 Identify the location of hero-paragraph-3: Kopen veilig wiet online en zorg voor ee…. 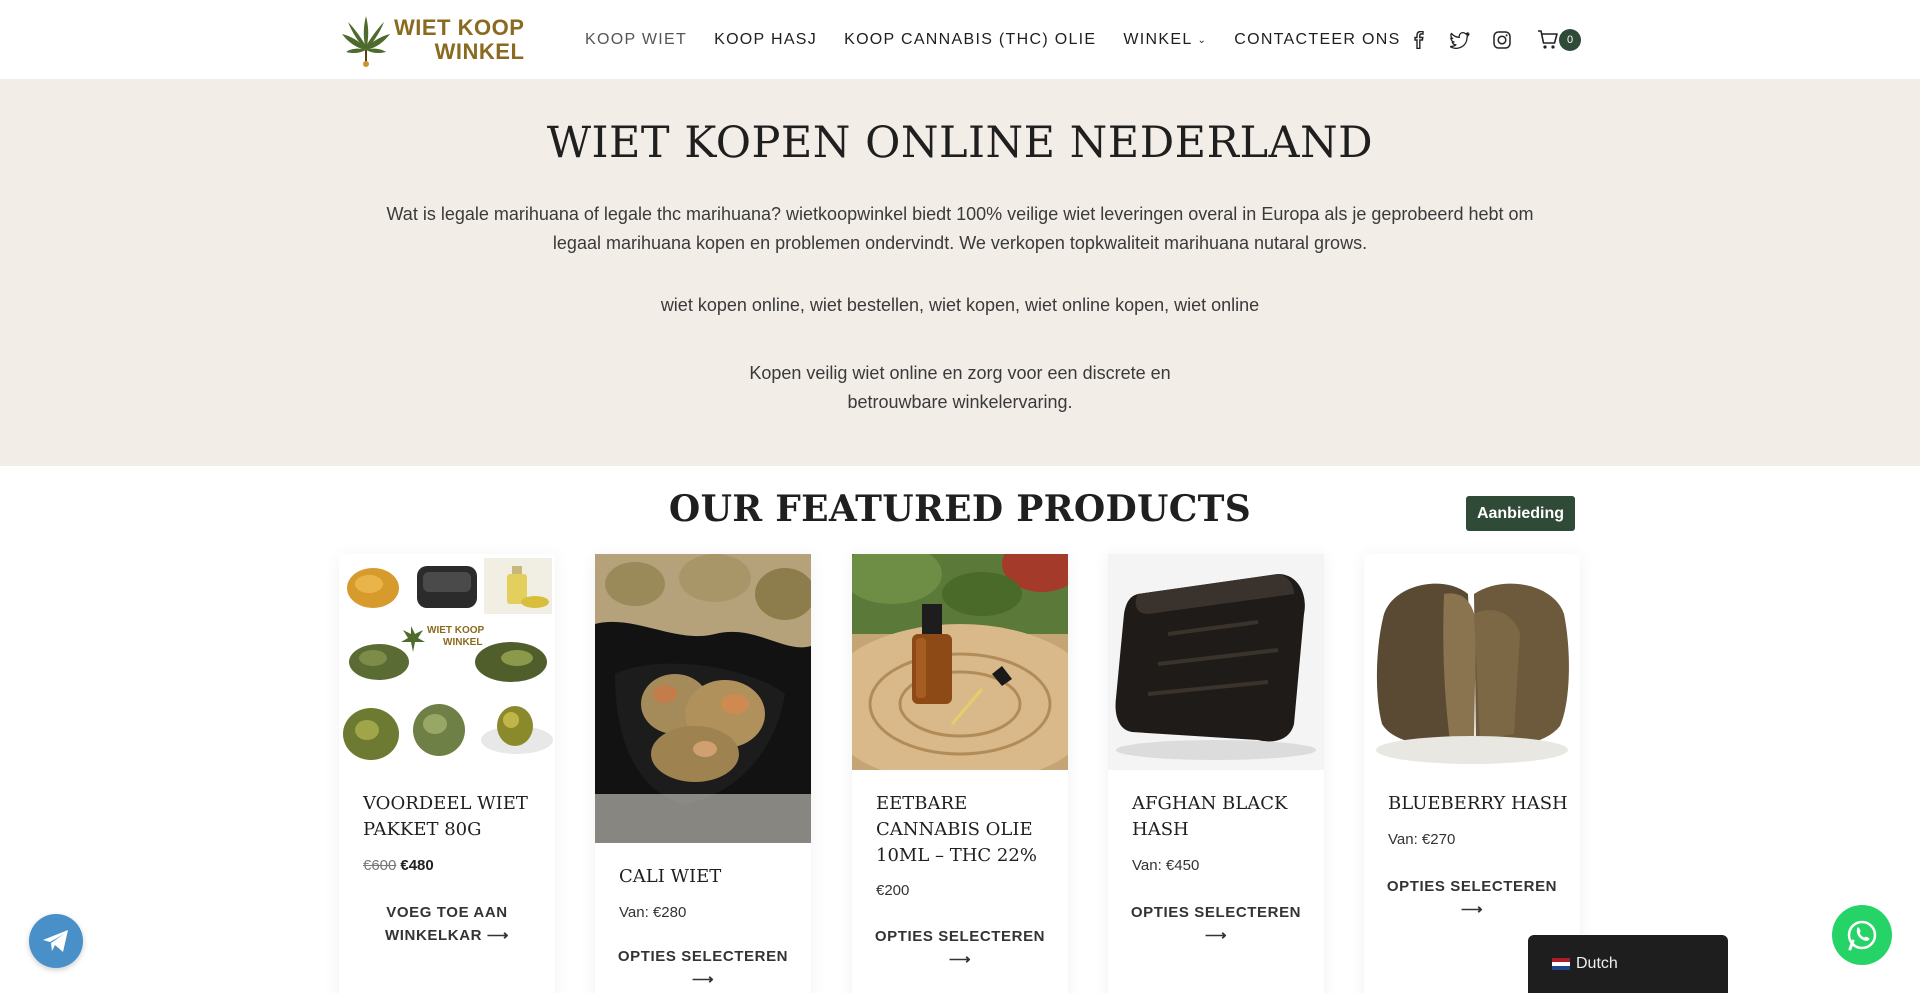
(960, 387).